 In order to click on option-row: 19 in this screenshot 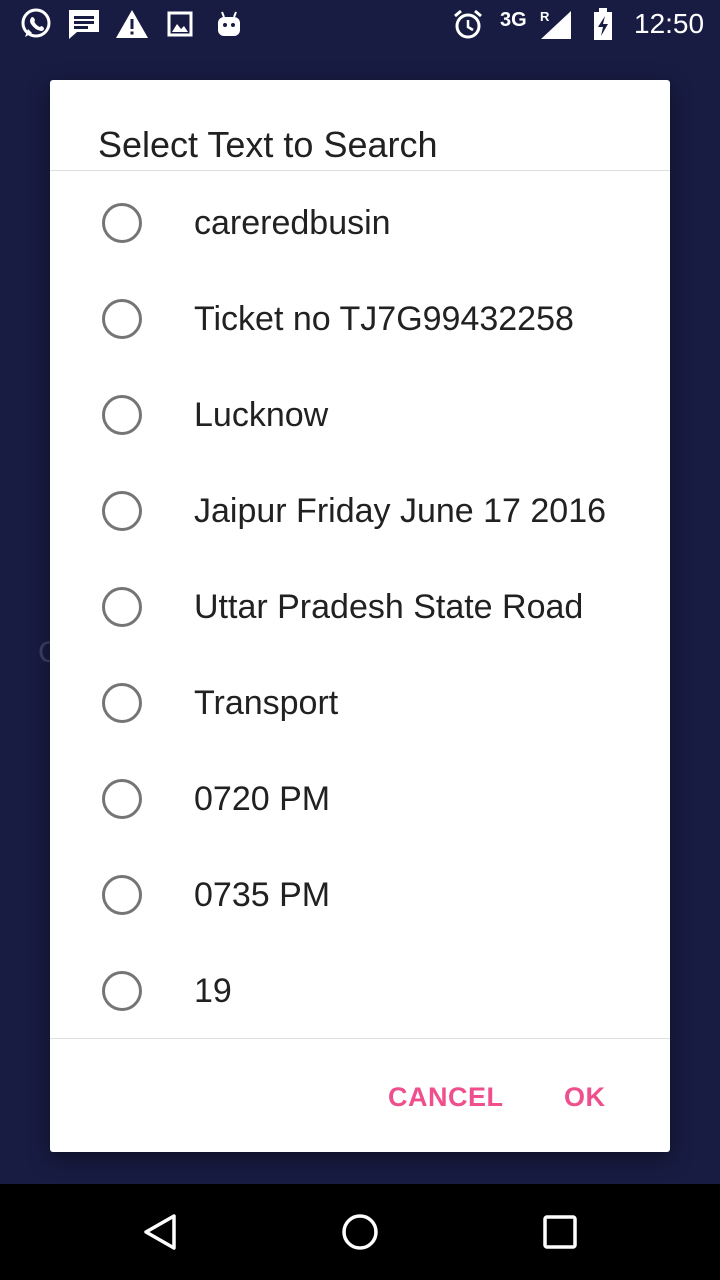, I will do `click(360, 990)`.